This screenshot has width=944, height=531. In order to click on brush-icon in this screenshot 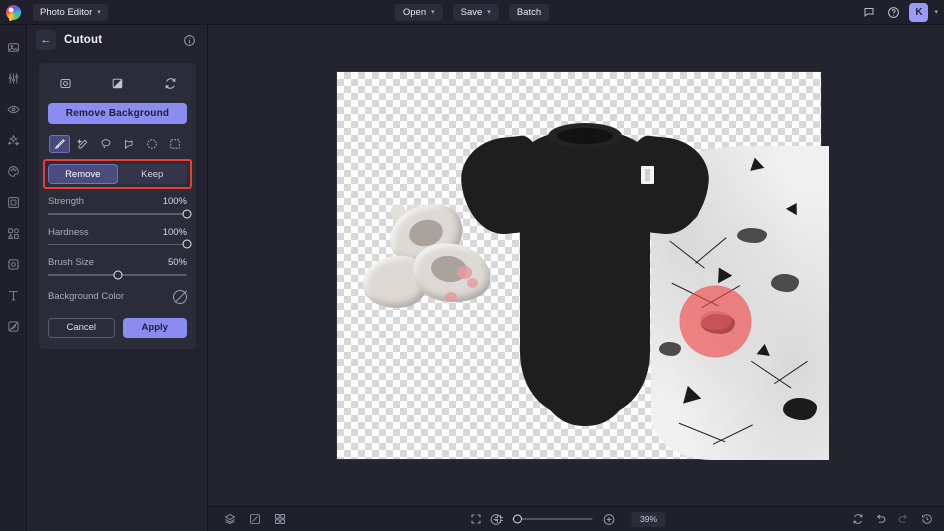, I will do `click(59, 144)`.